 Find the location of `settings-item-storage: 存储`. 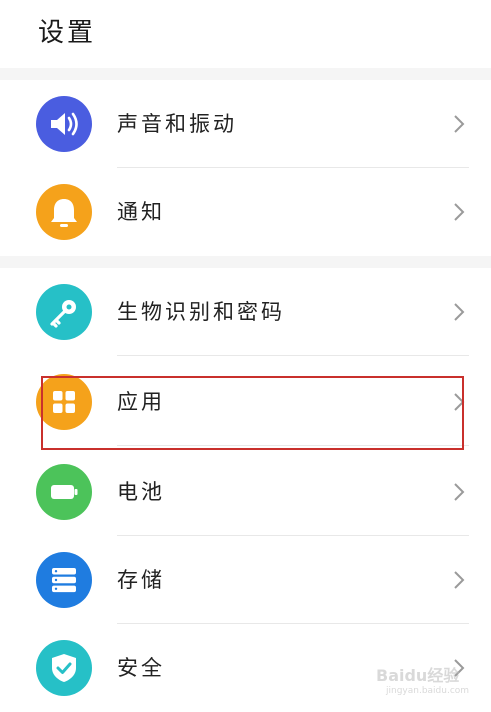

settings-item-storage: 存储 is located at coordinates (245, 580).